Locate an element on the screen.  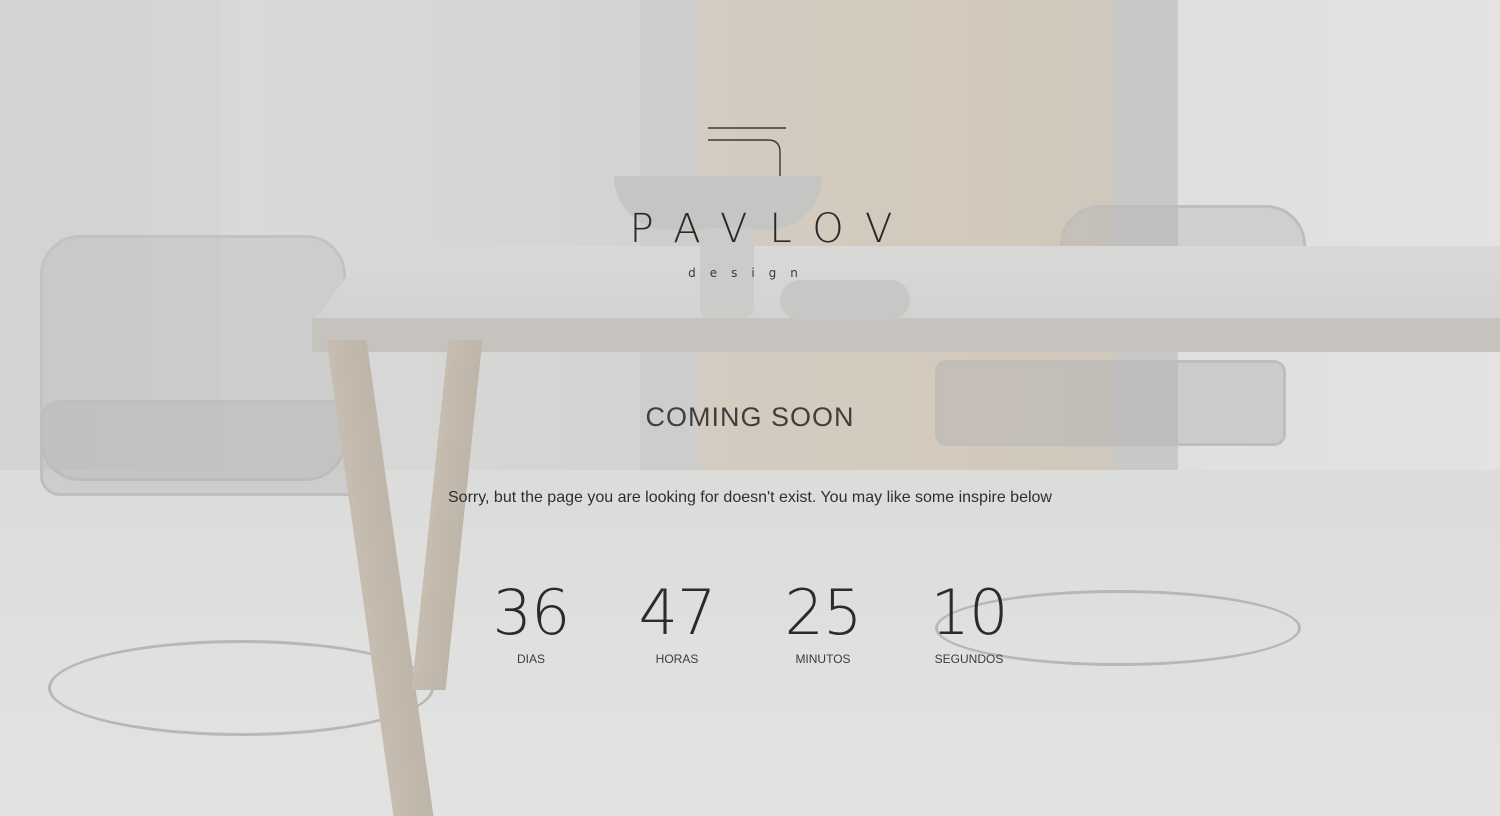
countdown-minutes: 25 MINUTOS is located at coordinates (823, 621).